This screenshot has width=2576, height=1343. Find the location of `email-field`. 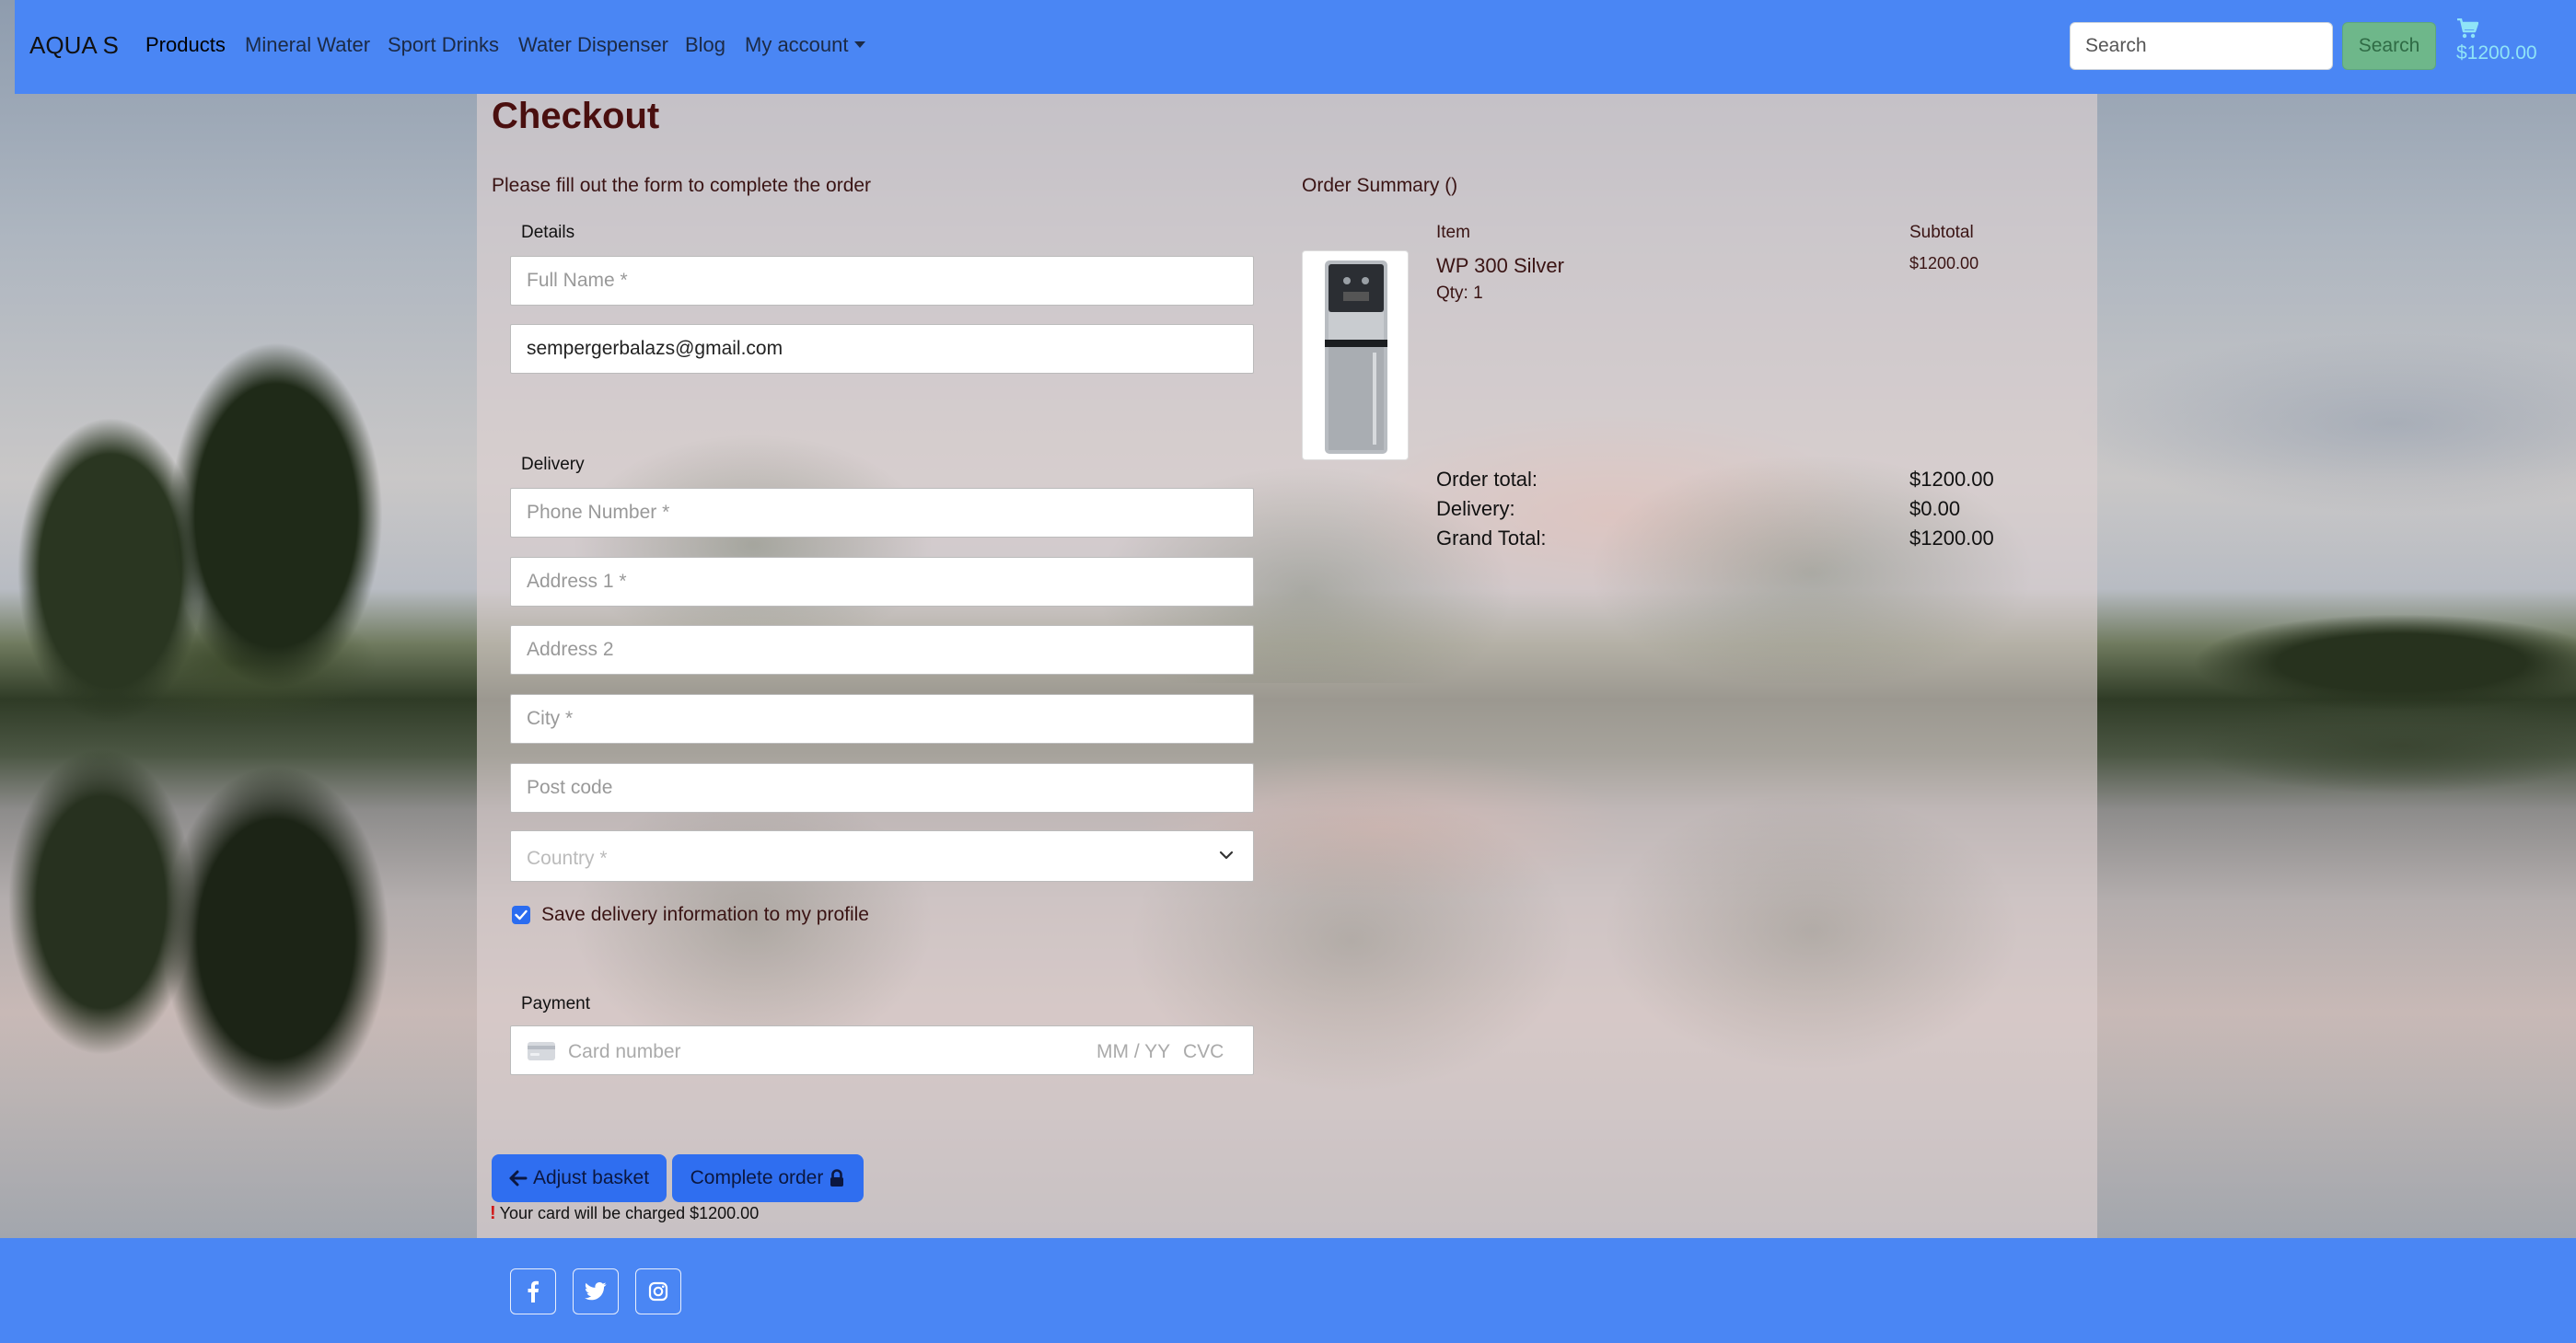

email-field is located at coordinates (882, 349).